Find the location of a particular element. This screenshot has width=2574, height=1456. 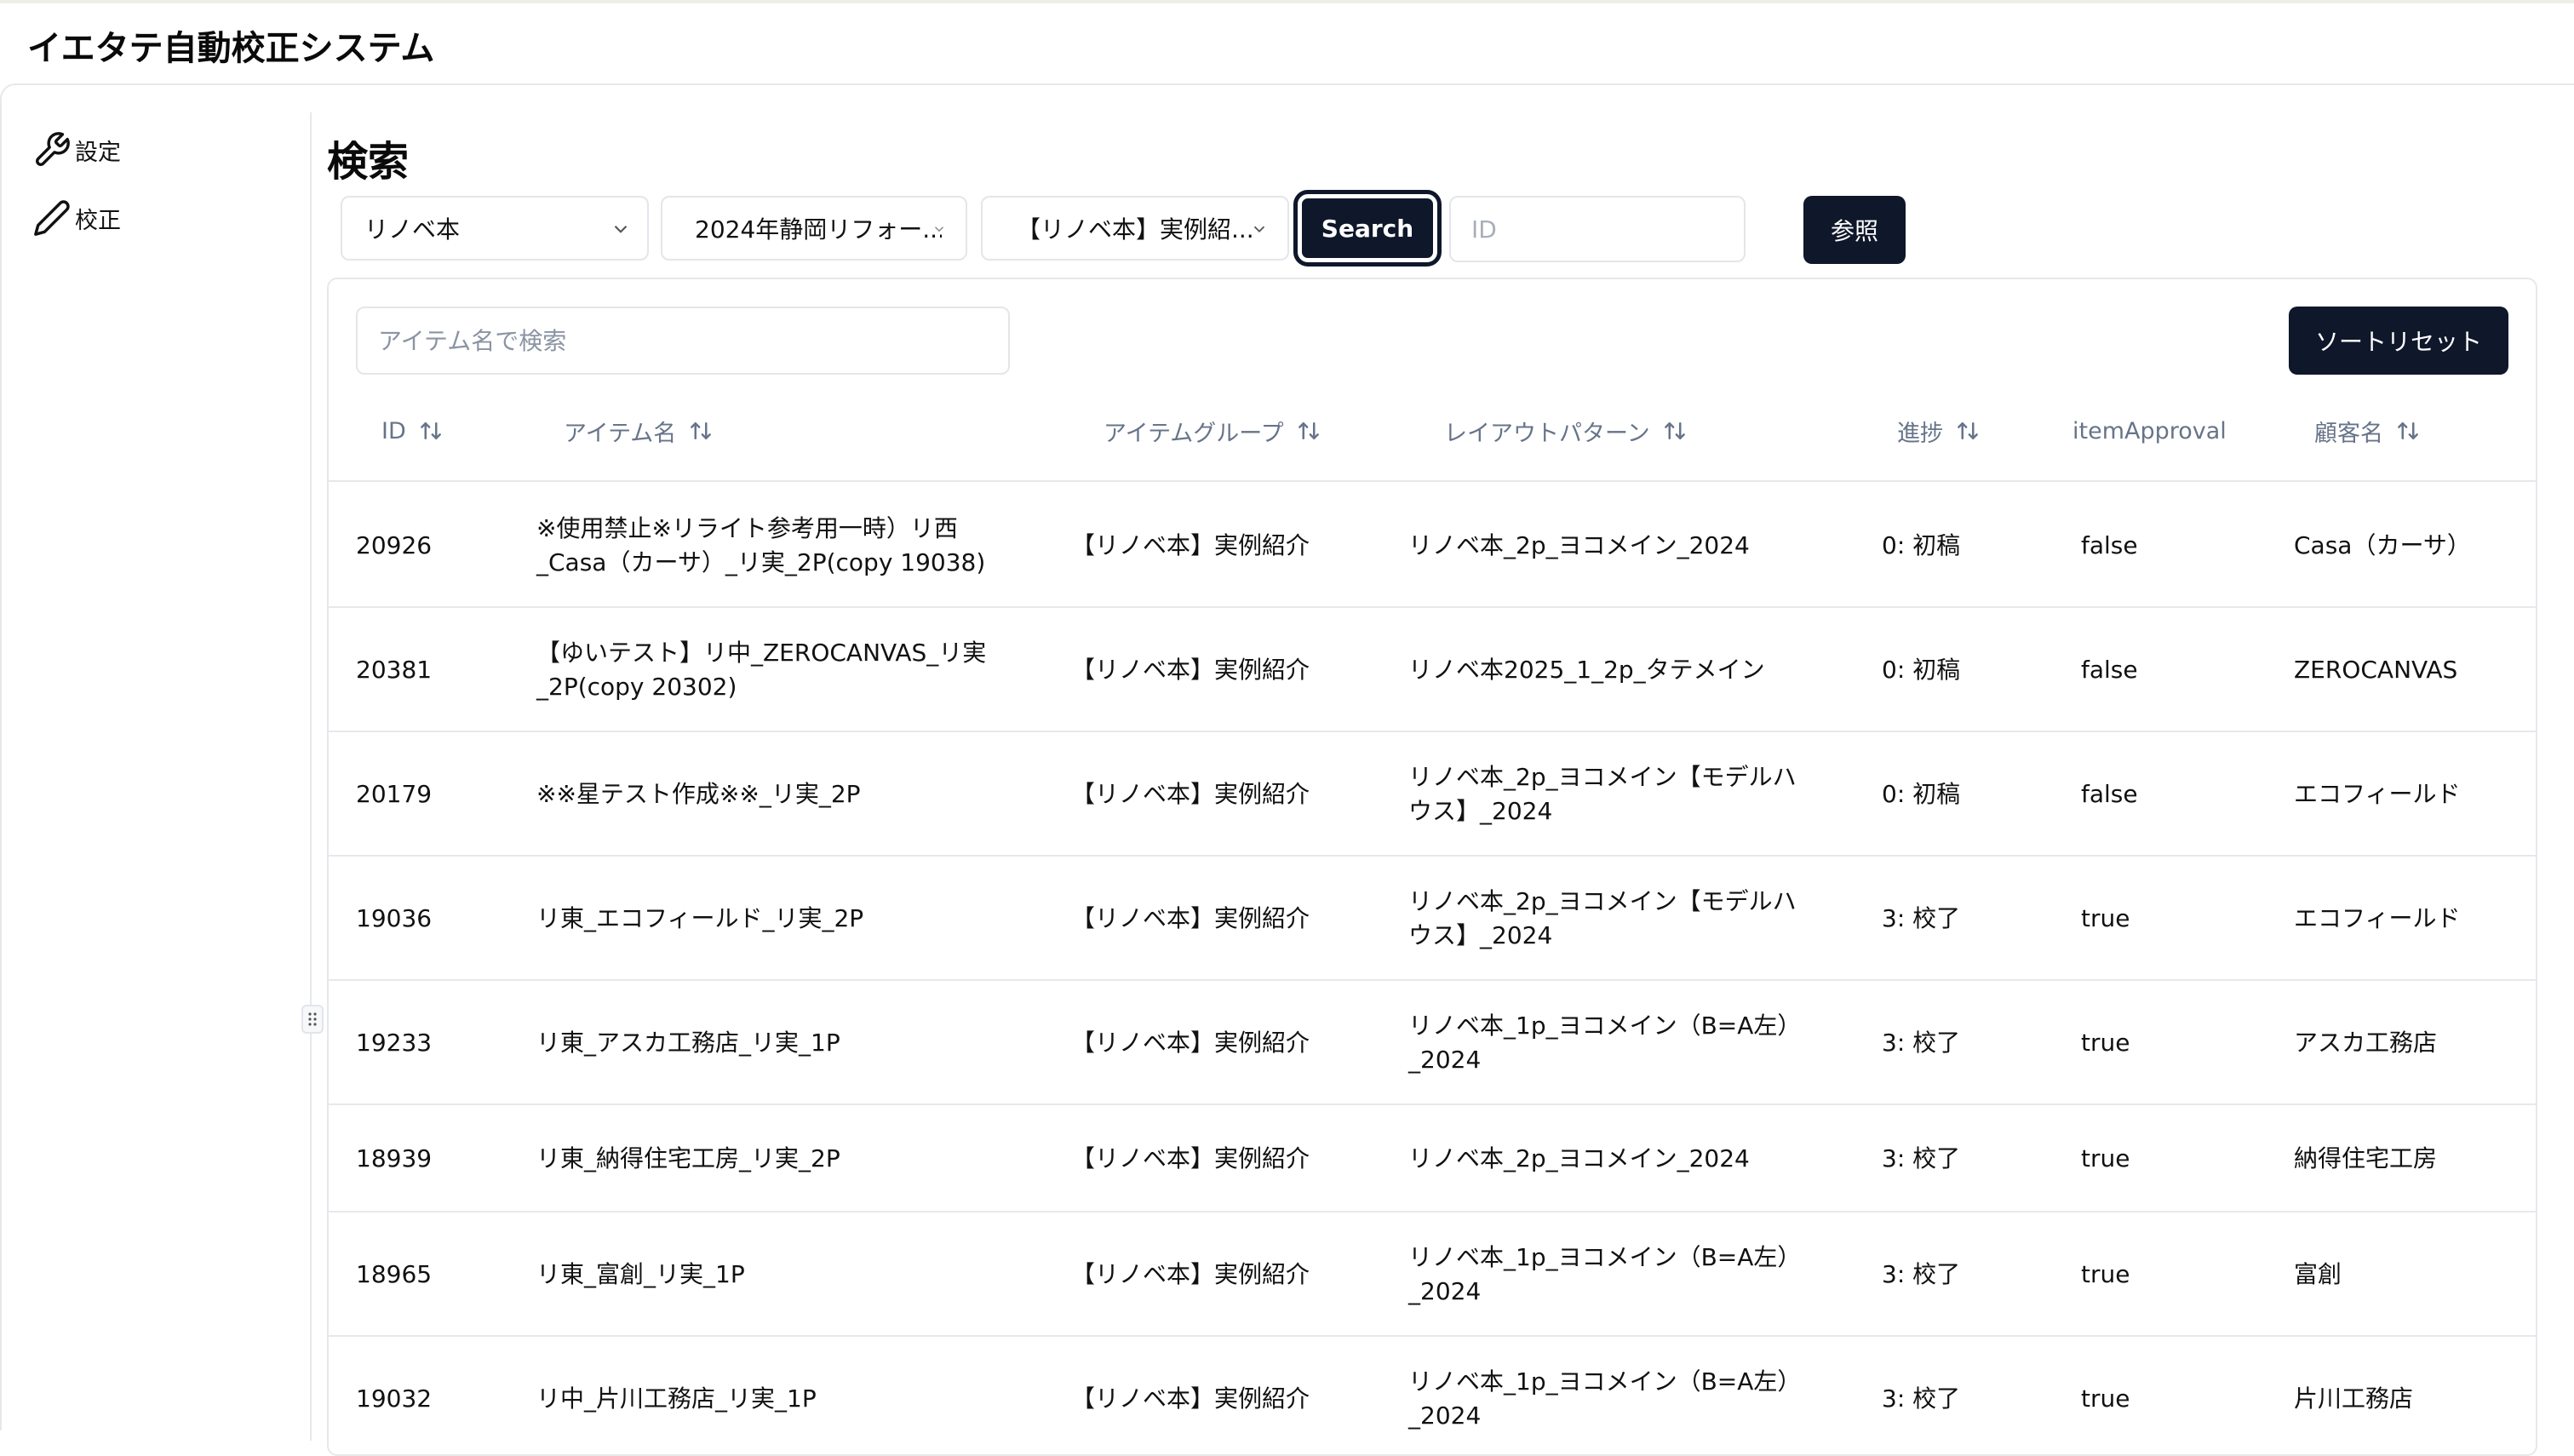

cell-line: _2024 is located at coordinates (1445, 1060).